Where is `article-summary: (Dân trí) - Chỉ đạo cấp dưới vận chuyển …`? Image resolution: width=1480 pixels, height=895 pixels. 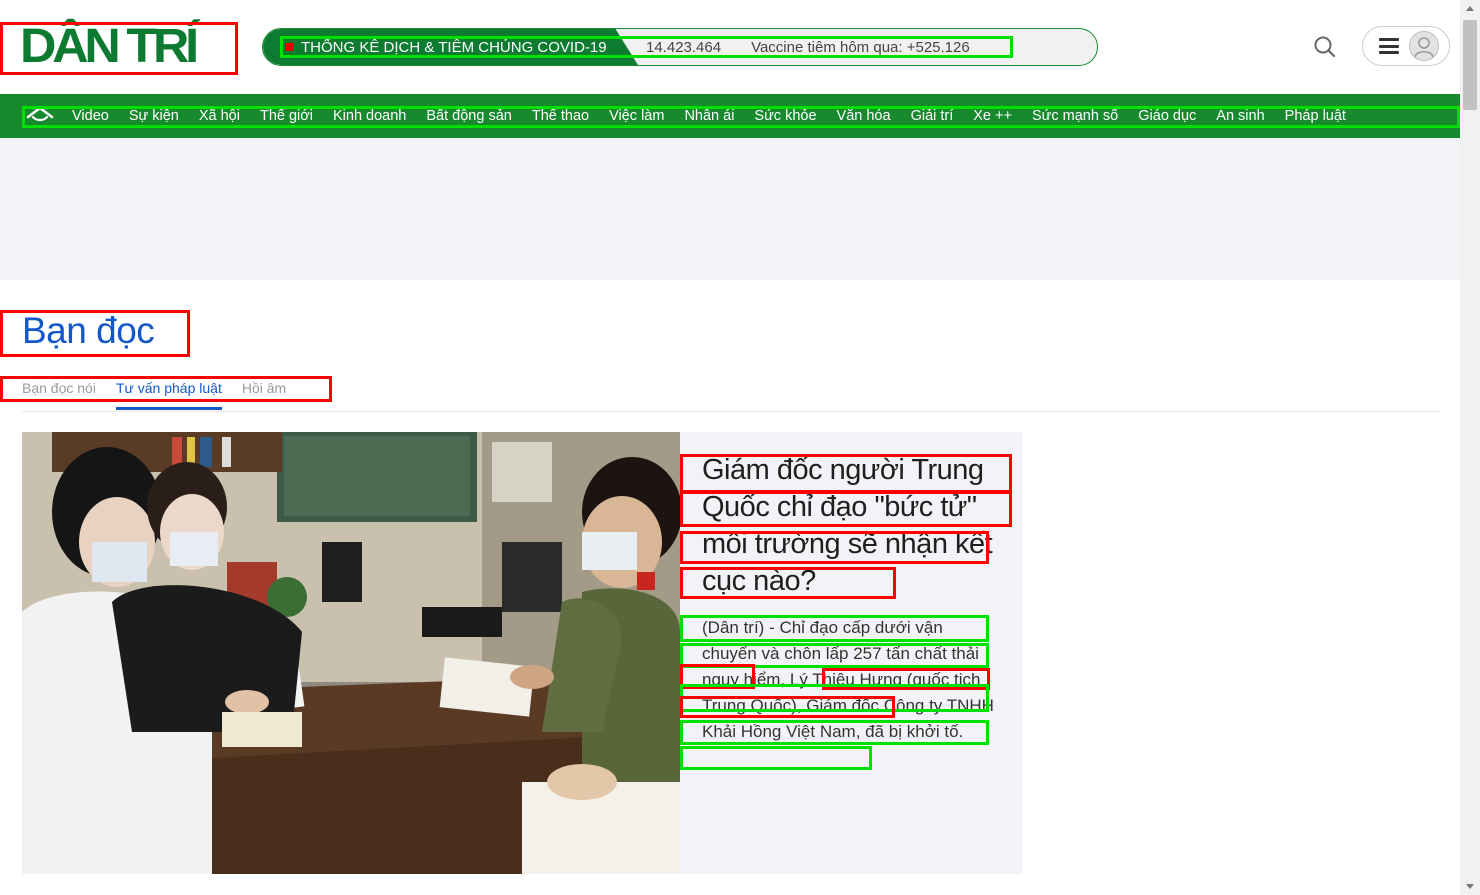 article-summary: (Dân trí) - Chỉ đạo cấp dưới vận chuyển … is located at coordinates (848, 679).